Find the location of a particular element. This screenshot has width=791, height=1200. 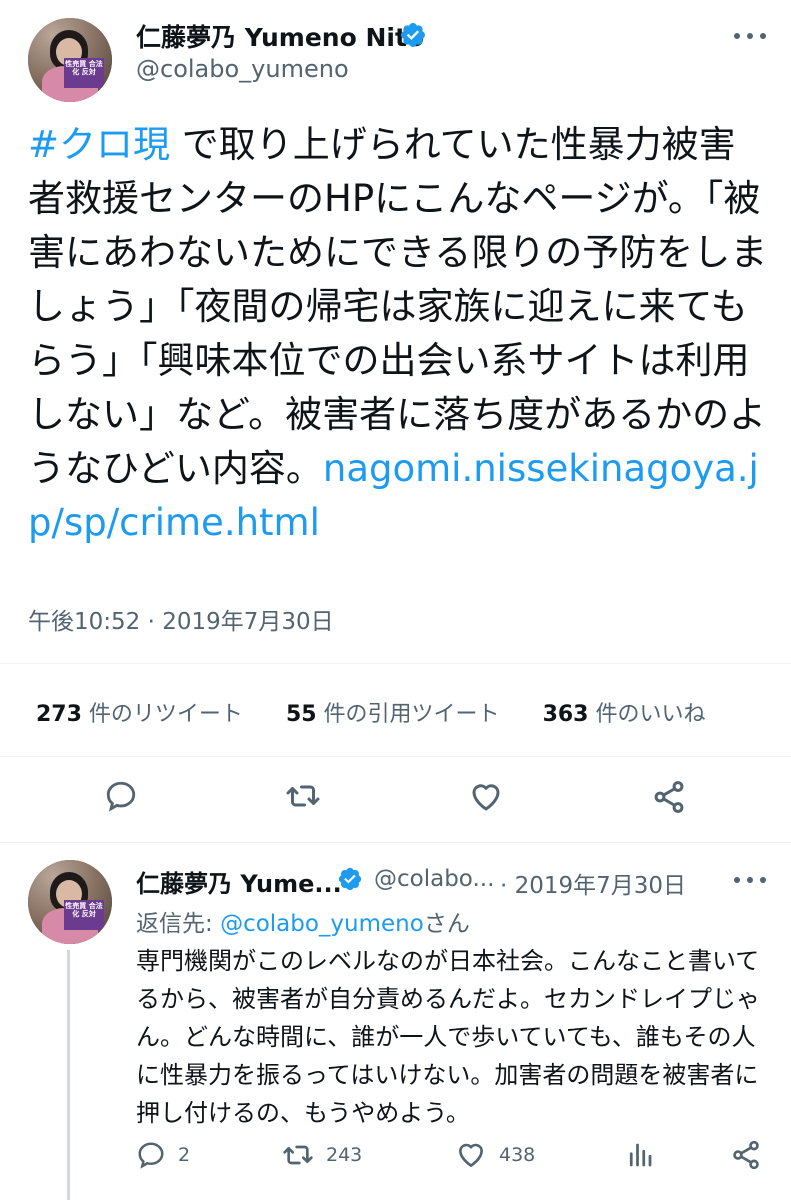

reply-author-avatar: 性売買 合法化 反対 is located at coordinates (70, 902).